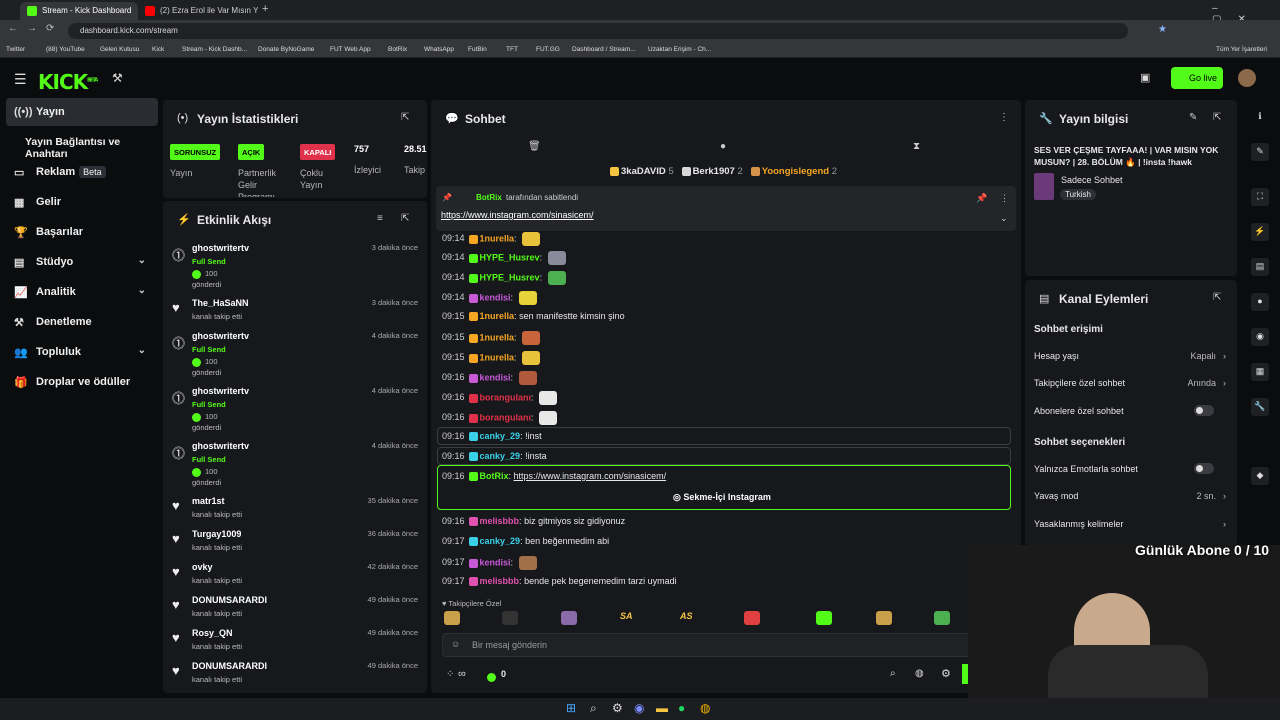  What do you see at coordinates (1260, 267) in the screenshot?
I see `document-icon: ▤` at bounding box center [1260, 267].